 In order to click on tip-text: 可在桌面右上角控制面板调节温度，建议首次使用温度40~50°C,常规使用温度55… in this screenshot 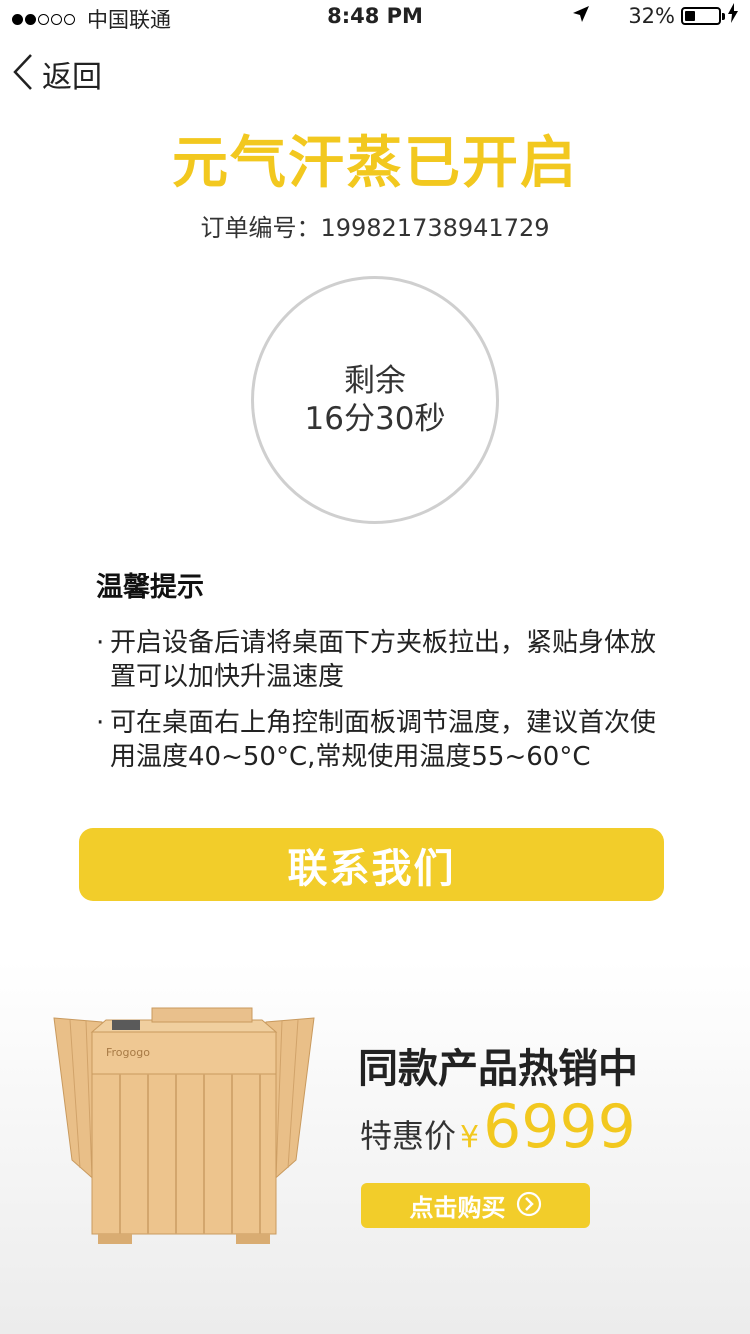, I will do `click(383, 740)`.